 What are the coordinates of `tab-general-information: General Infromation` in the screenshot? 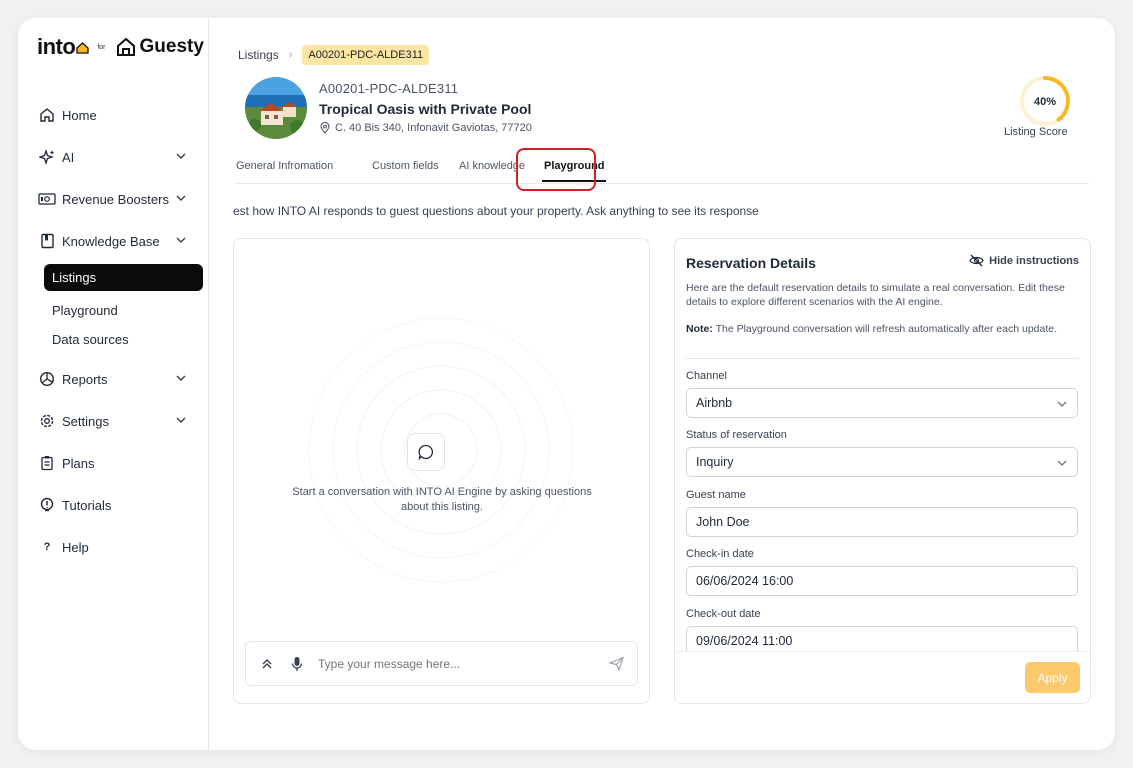 It's located at (284, 166).